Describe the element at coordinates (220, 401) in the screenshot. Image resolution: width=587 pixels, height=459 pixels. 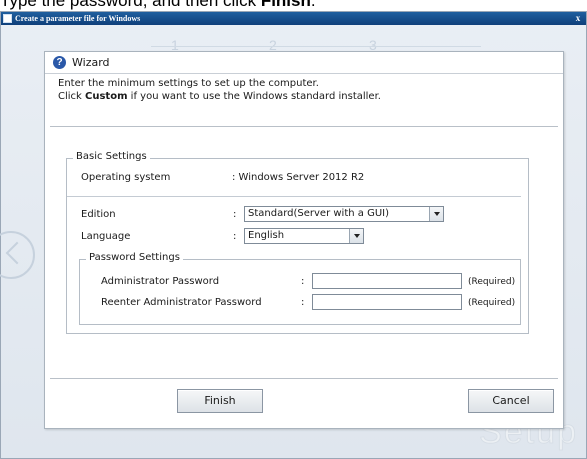
I see `finish-button: Finish` at that location.